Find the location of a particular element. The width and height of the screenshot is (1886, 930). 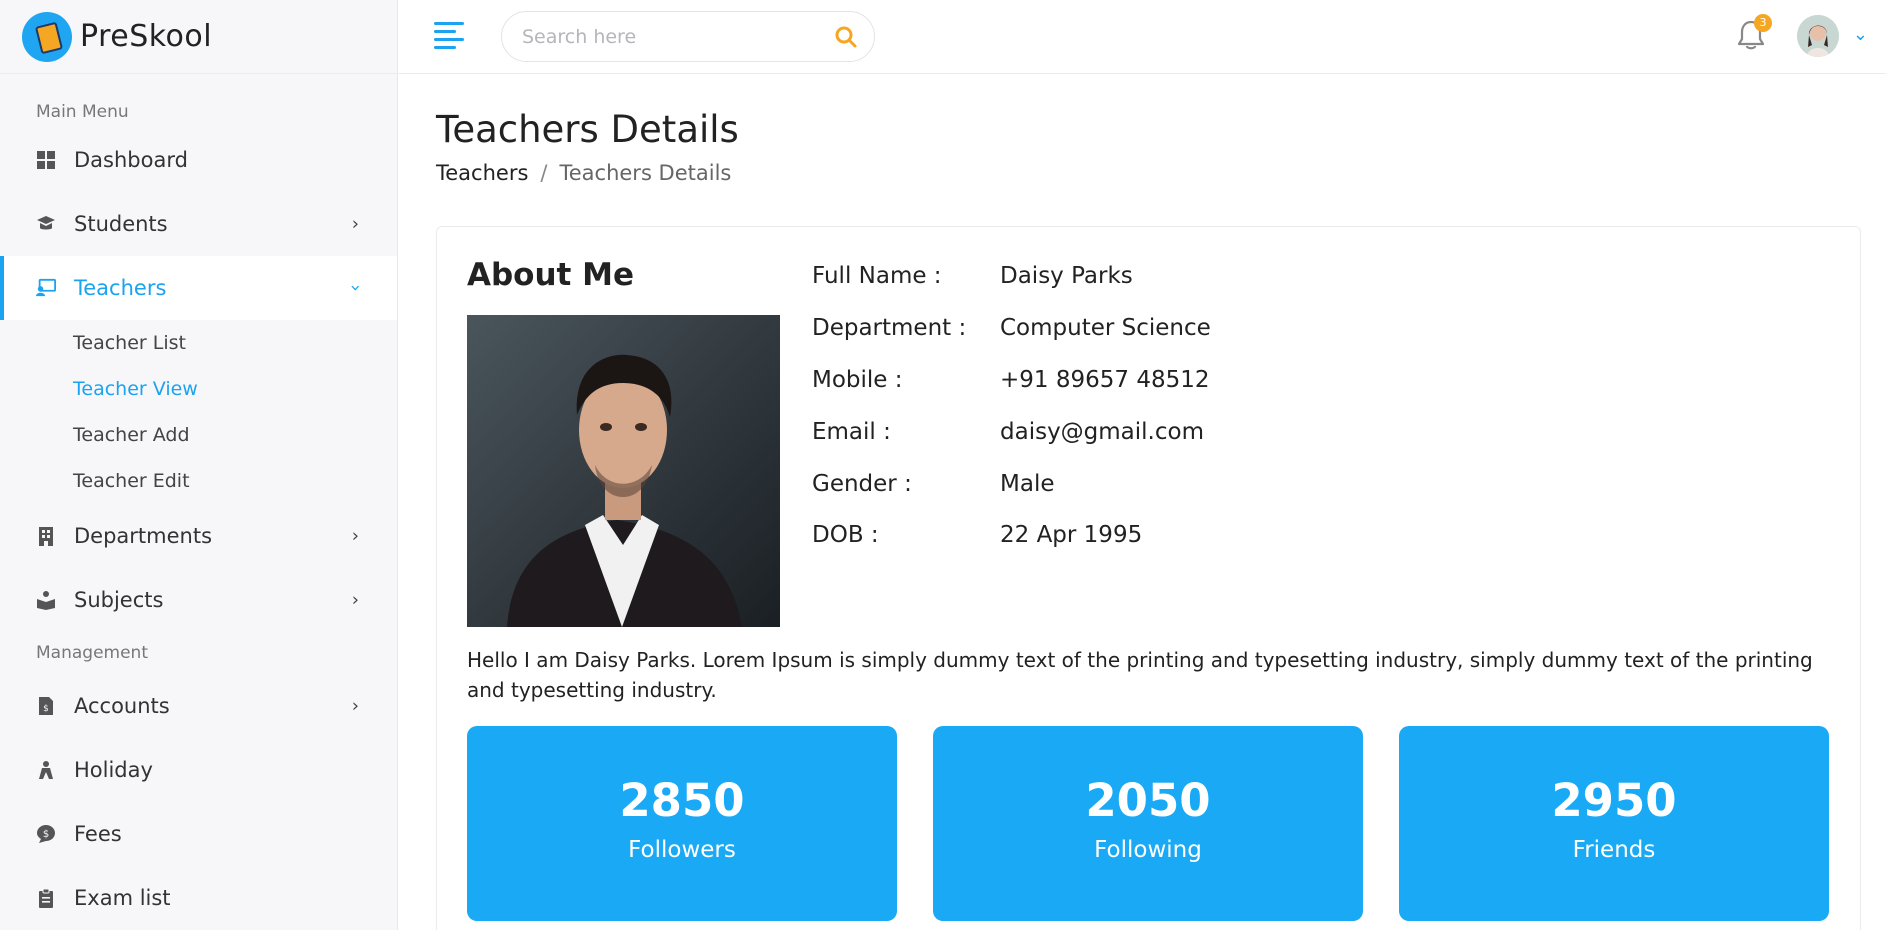

sidebar-item-holiday: Holiday is located at coordinates (198, 770).